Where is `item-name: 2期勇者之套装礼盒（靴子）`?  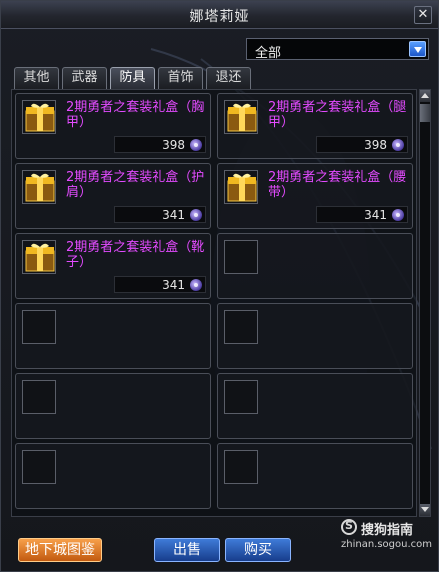 item-name: 2期勇者之套装礼盒（靴子） is located at coordinates (135, 255).